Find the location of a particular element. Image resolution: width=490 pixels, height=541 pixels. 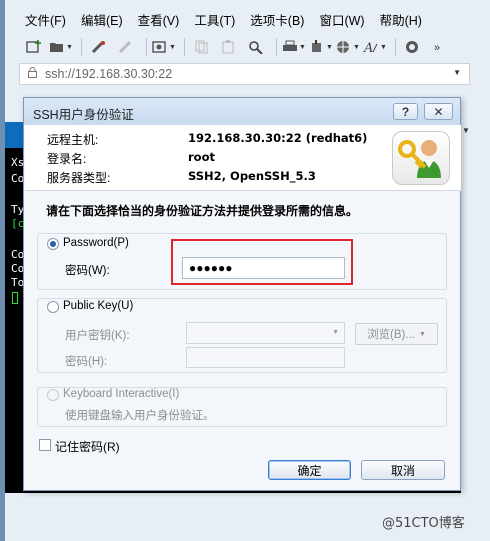

toolbar: ▼ ▼ ▼ ▼ ▼ A ▼ » is located at coordinates (247, 47).